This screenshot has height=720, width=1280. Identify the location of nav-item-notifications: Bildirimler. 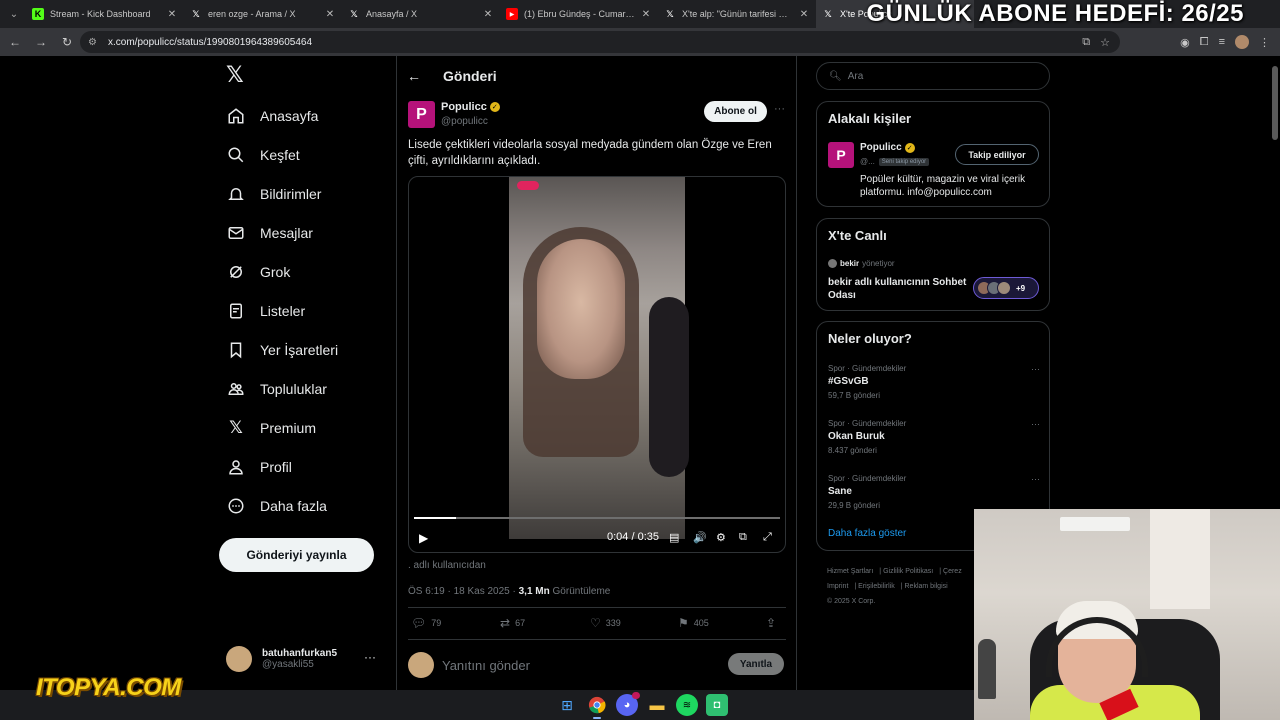
(273, 194).